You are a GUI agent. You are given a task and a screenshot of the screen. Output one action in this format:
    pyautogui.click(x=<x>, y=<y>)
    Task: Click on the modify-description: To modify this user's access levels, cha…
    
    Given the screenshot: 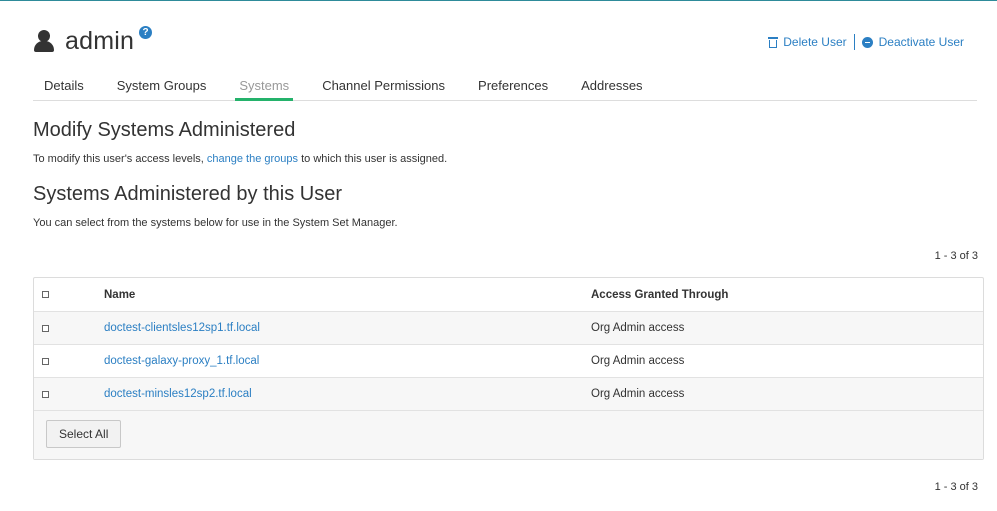 What is the action you would take?
    pyautogui.click(x=240, y=159)
    